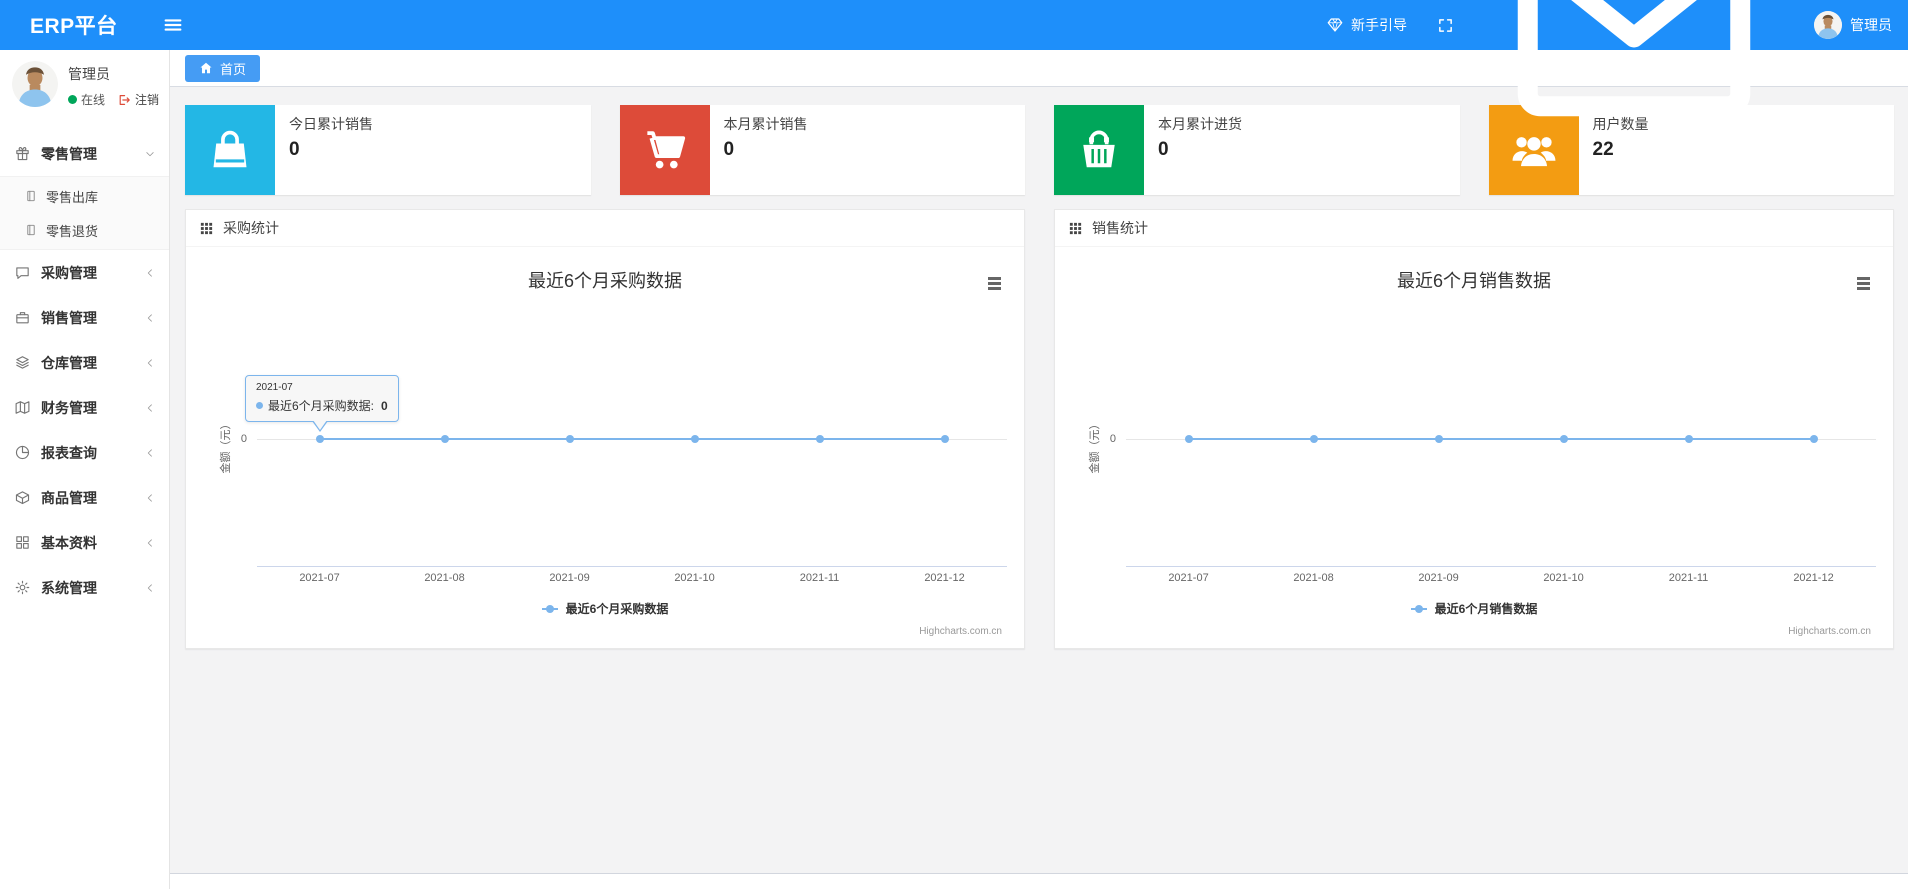 Image resolution: width=1908 pixels, height=889 pixels. What do you see at coordinates (822, 150) in the screenshot?
I see `stat-card: 本月累计销售 0` at bounding box center [822, 150].